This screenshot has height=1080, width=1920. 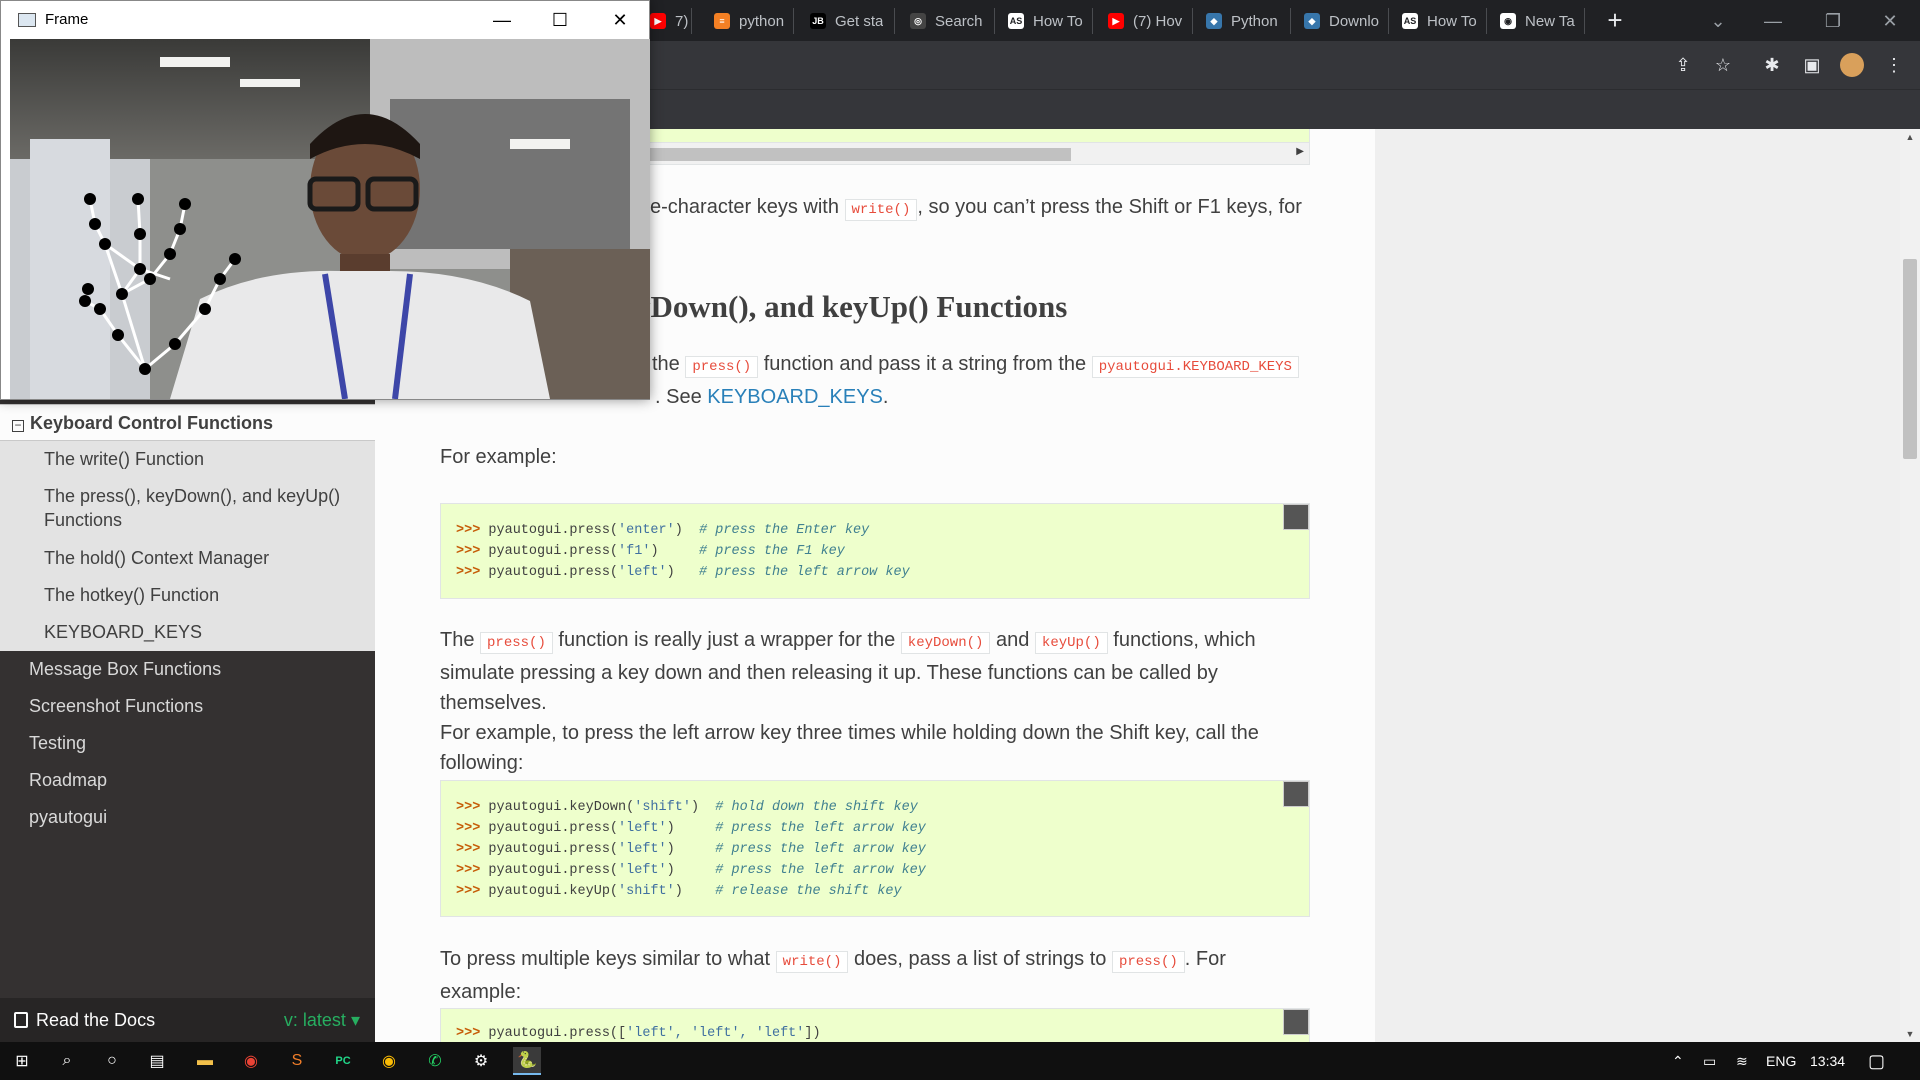 I want to click on code-hscrollbar: ▶, so click(x=955, y=154).